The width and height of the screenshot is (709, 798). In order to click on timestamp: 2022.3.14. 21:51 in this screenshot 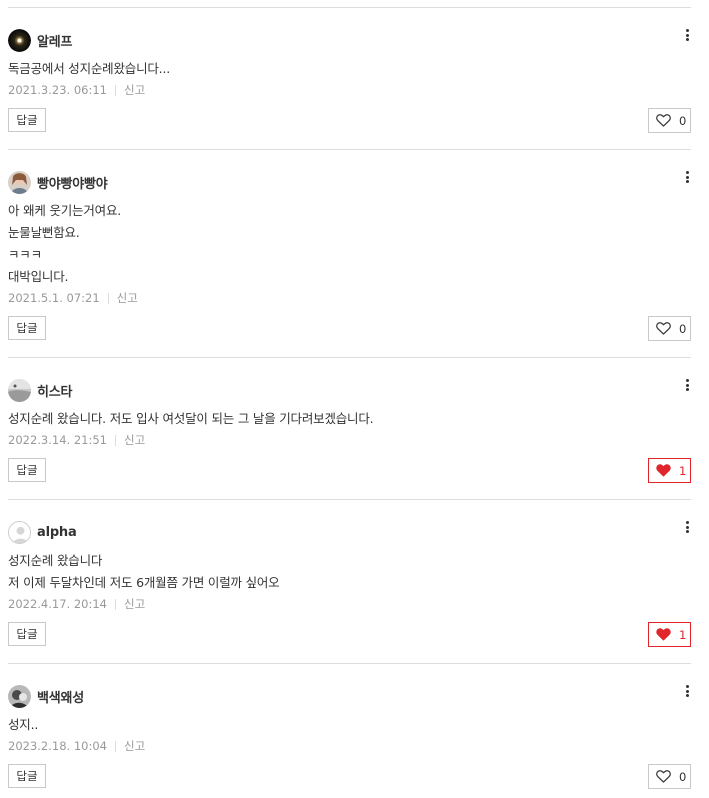, I will do `click(57, 440)`.